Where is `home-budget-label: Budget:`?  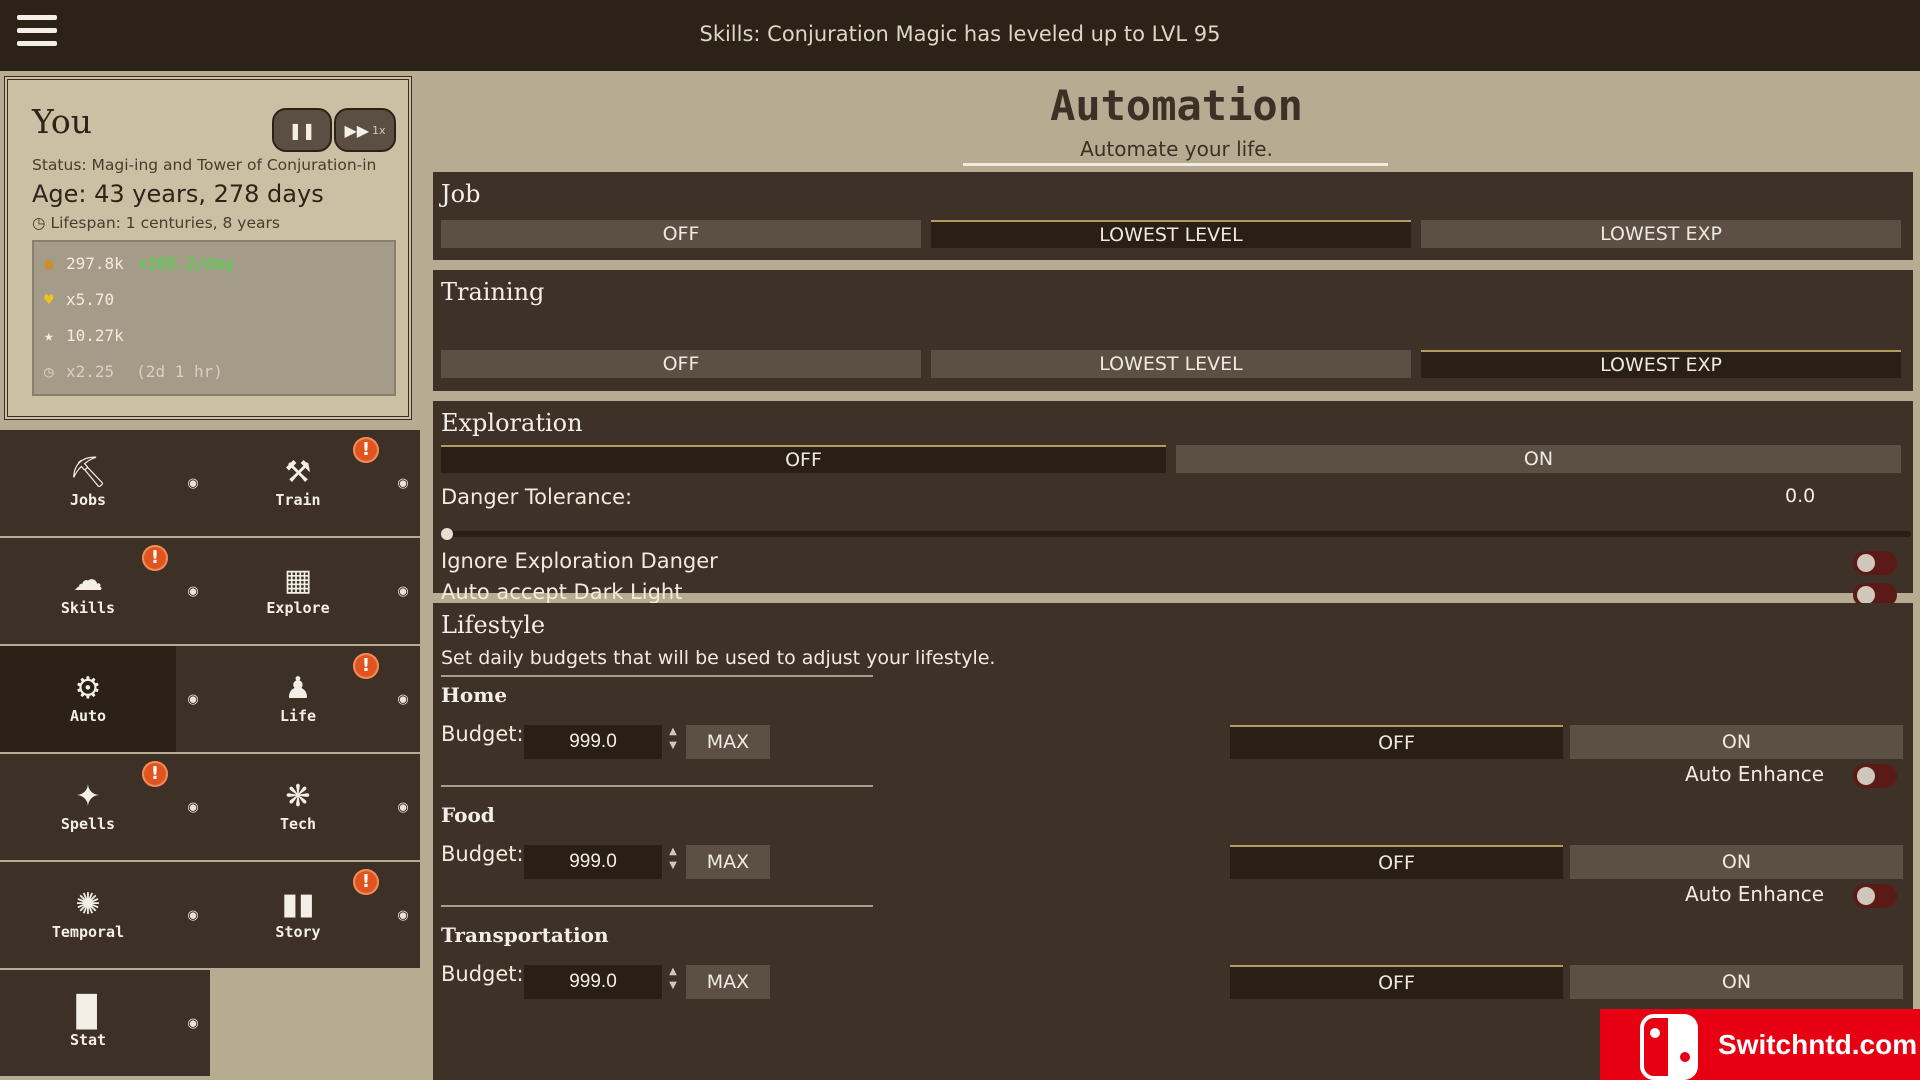
home-budget-label: Budget: is located at coordinates (482, 734).